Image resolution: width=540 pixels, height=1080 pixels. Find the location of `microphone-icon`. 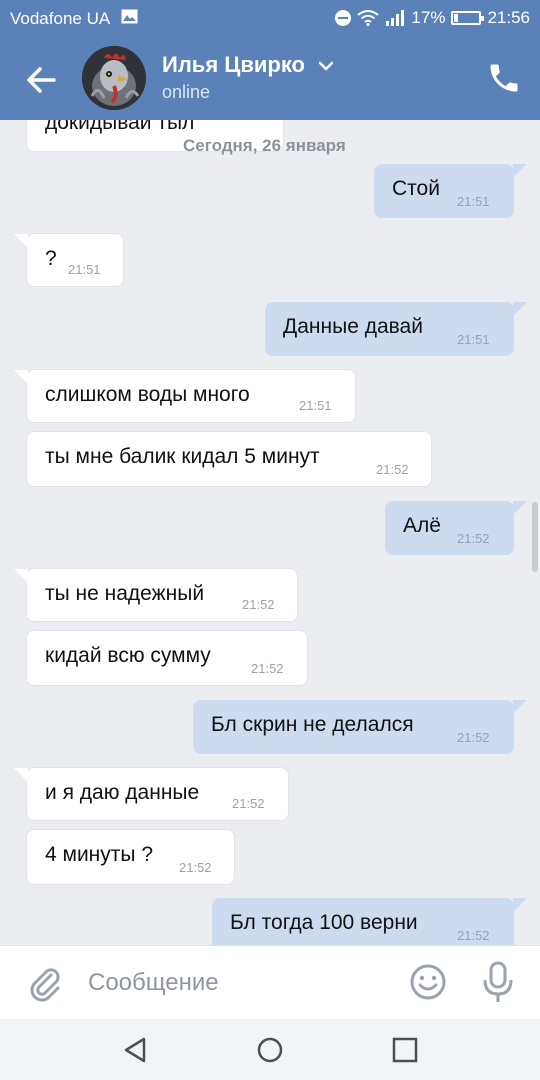

microphone-icon is located at coordinates (498, 982).